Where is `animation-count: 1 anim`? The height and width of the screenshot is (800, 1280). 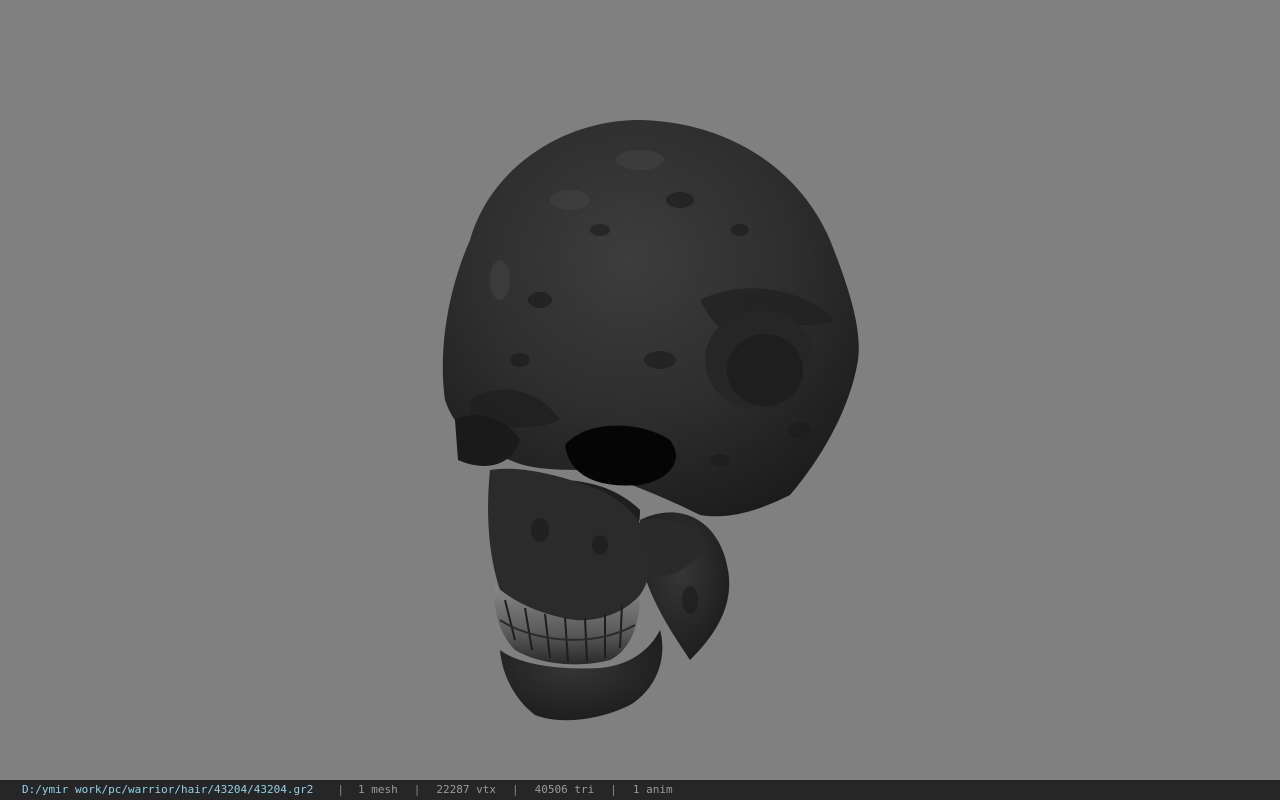
animation-count: 1 anim is located at coordinates (652, 789).